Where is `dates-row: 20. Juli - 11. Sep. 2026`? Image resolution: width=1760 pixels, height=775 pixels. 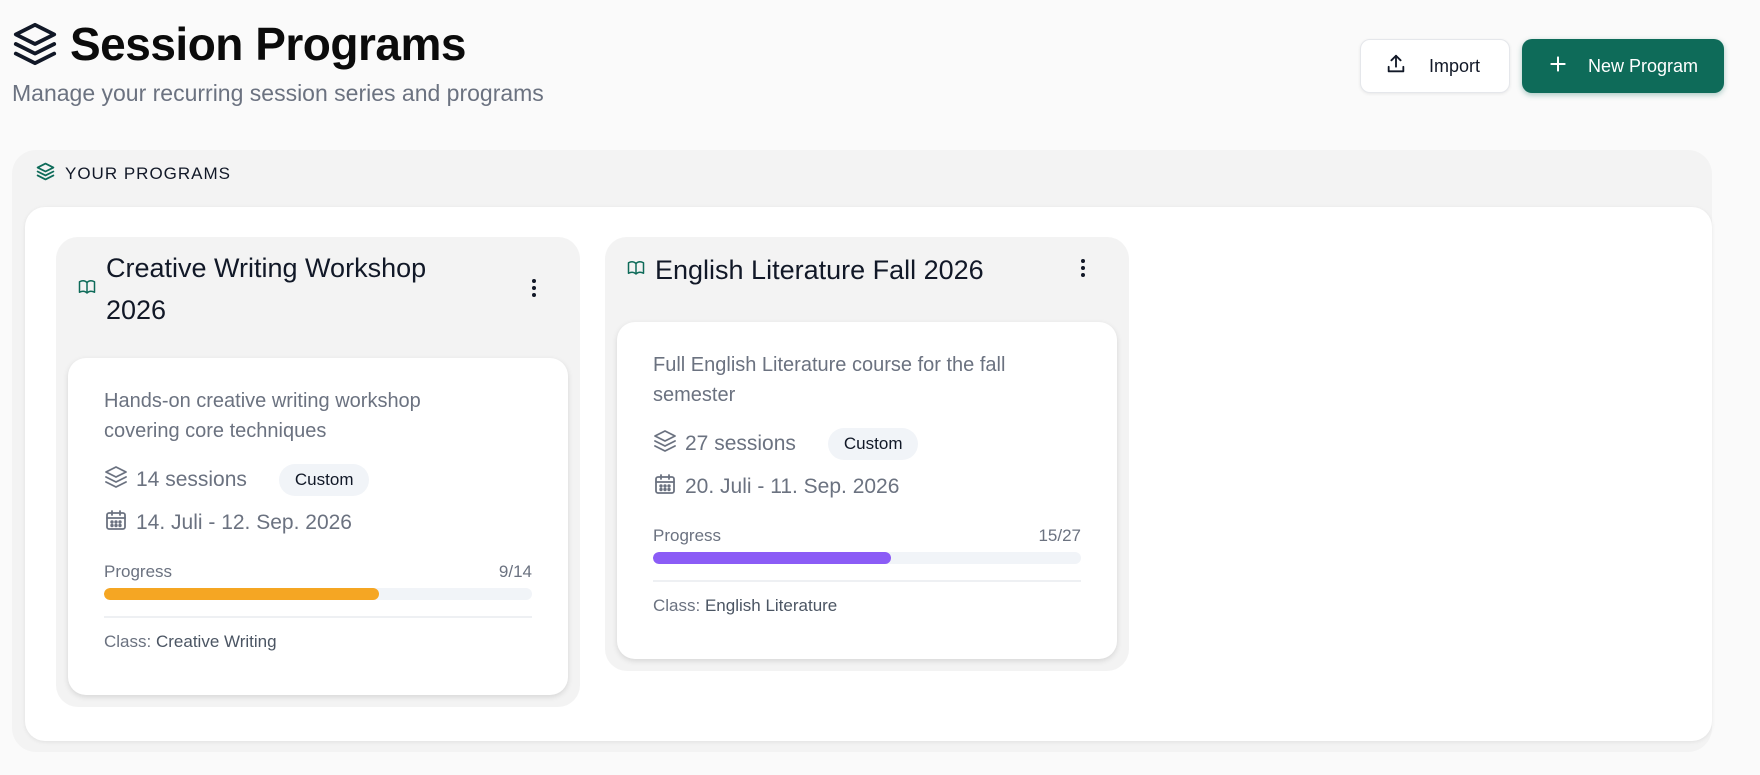 dates-row: 20. Juli - 11. Sep. 2026 is located at coordinates (867, 487).